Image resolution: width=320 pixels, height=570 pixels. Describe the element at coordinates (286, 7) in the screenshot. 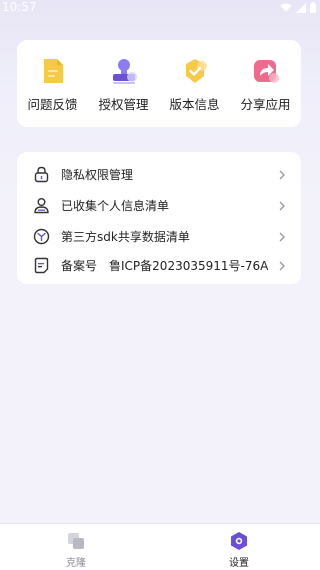

I see `wifi-icon` at that location.